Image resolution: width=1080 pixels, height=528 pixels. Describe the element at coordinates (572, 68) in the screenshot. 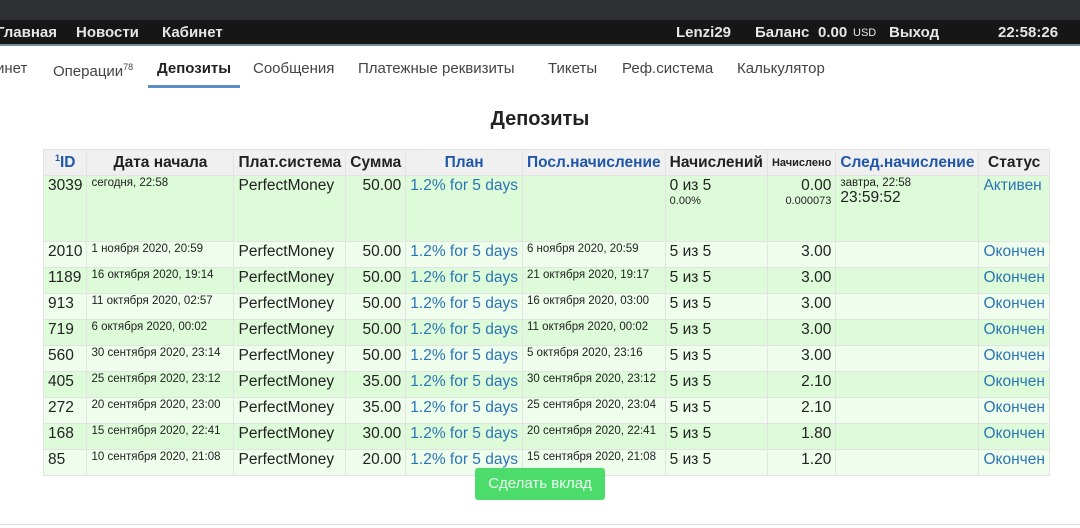

I see `tab-tickets: Тикеты` at that location.